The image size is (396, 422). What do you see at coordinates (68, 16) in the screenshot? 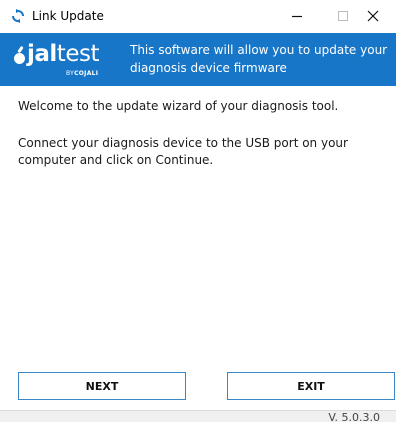
I see `window-title: Link Update` at bounding box center [68, 16].